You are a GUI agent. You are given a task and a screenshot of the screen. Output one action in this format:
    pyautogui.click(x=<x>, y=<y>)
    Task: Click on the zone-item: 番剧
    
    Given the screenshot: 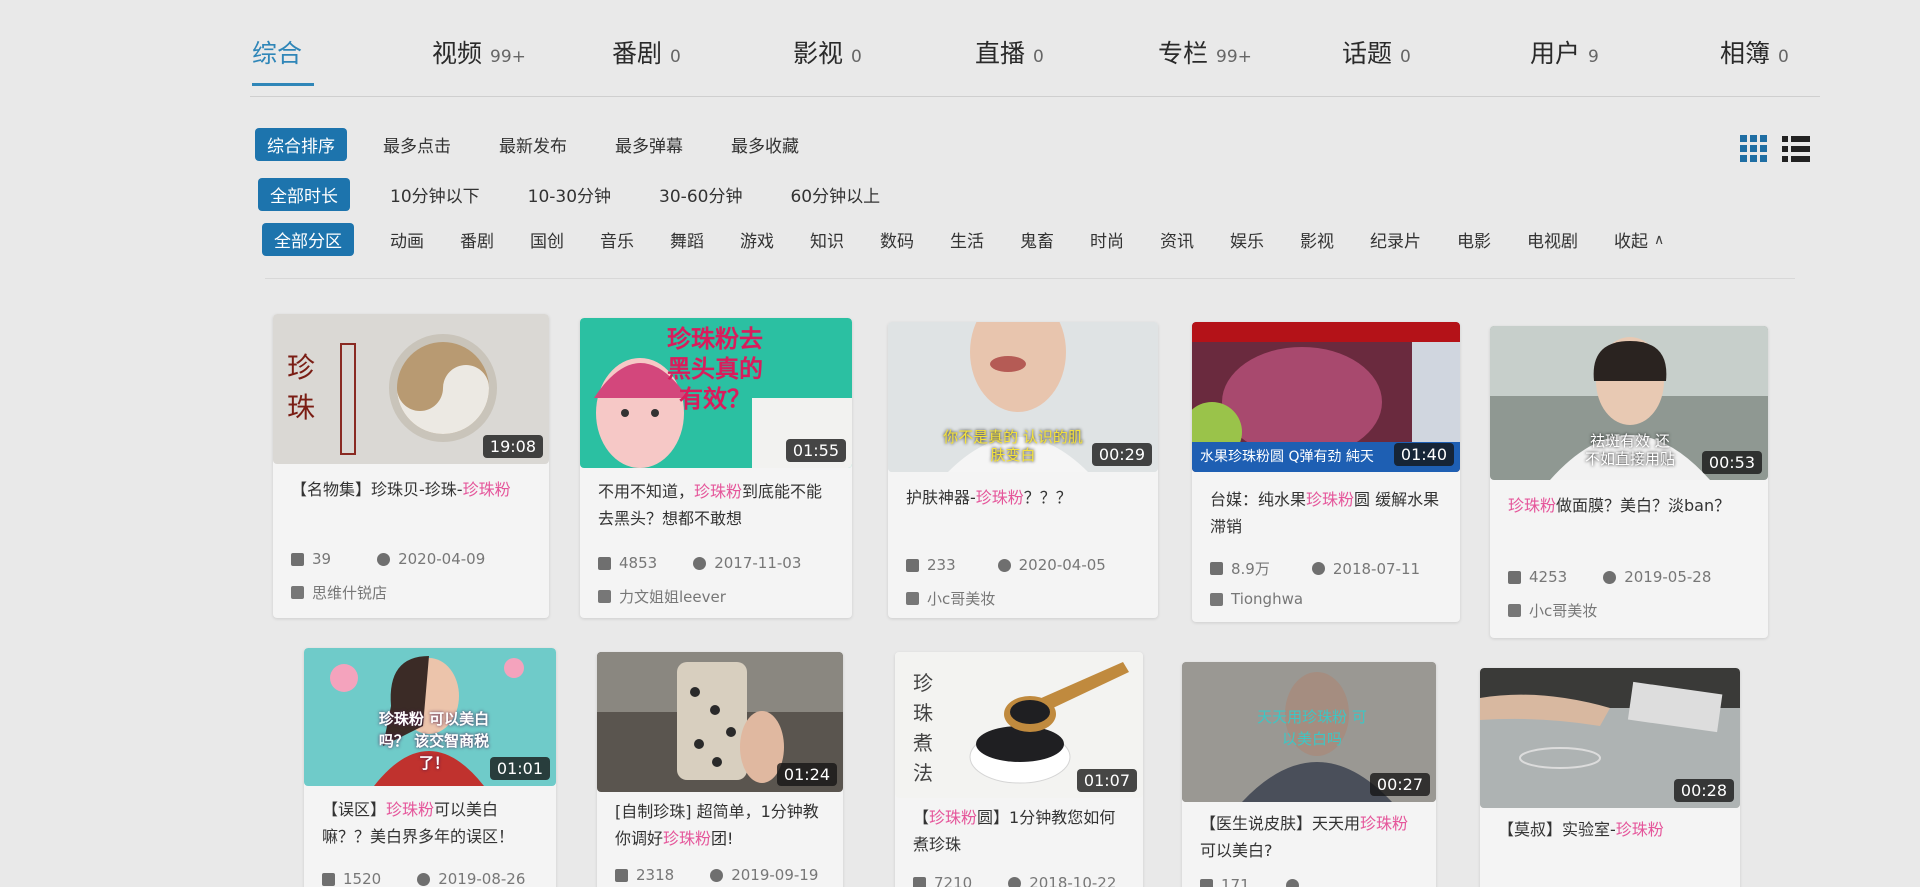 What is the action you would take?
    pyautogui.click(x=477, y=239)
    